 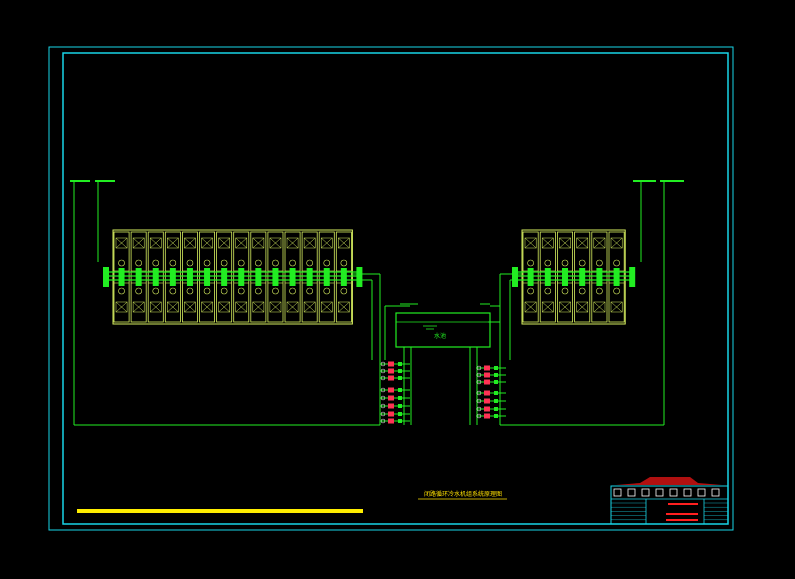 I want to click on drawing-title: 闭路循环冷水机组系统原理图, so click(x=463, y=494).